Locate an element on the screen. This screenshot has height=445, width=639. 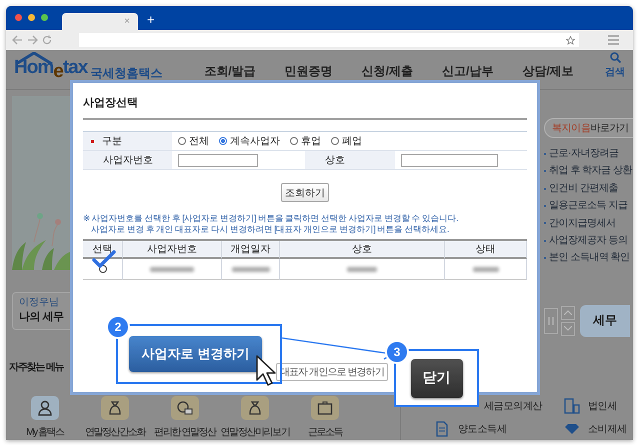
menu-label: 근로소득 is located at coordinates (325, 432).